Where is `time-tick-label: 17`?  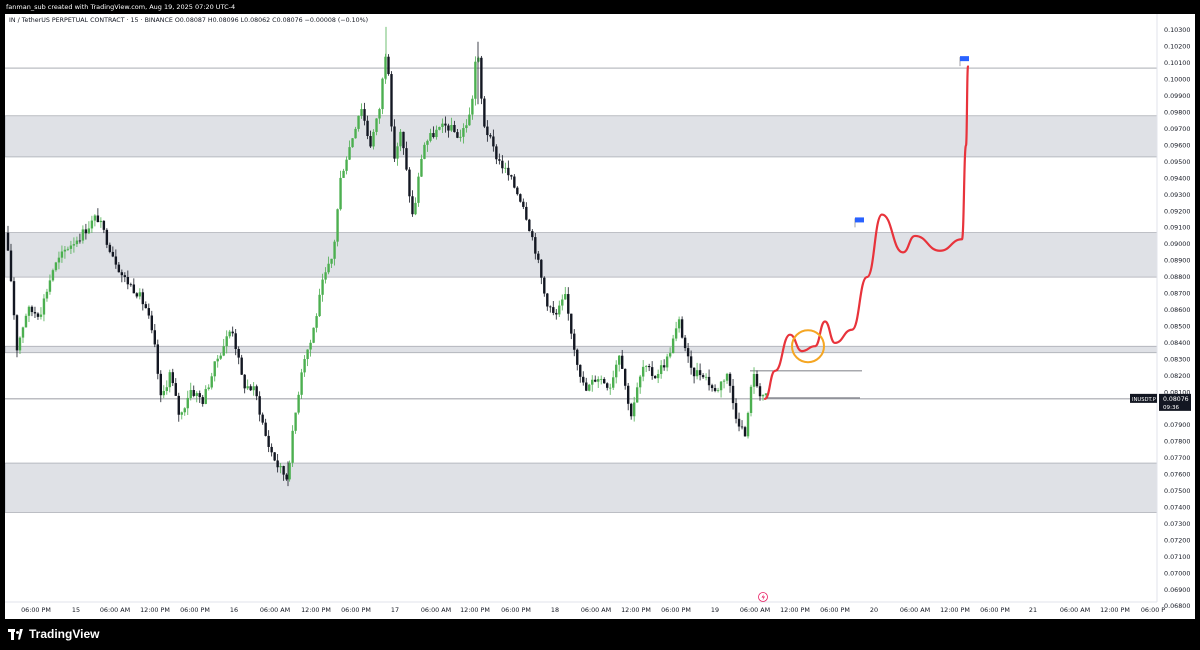
time-tick-label: 17 is located at coordinates (395, 610).